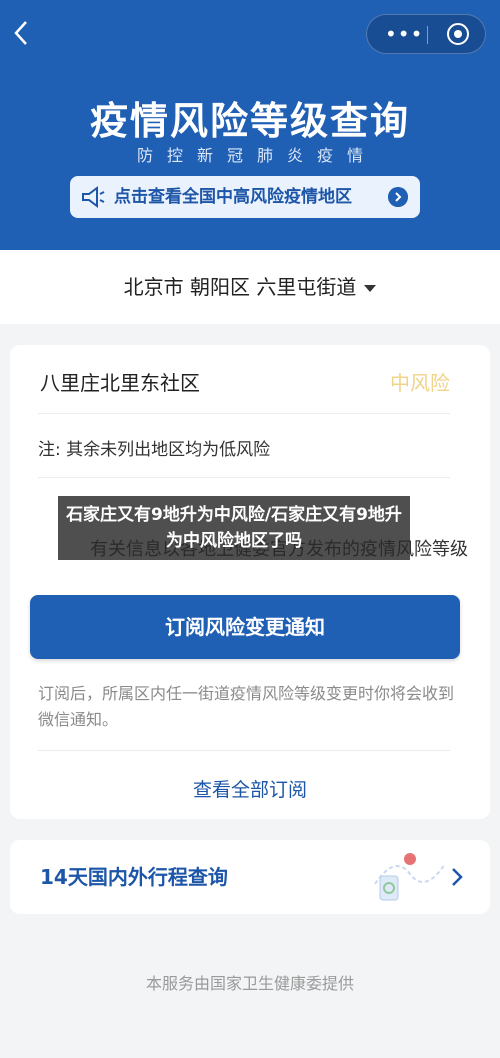  Describe the element at coordinates (154, 450) in the screenshot. I see `low-risk-note: 注: 其余未列出地区均为低风险` at that location.